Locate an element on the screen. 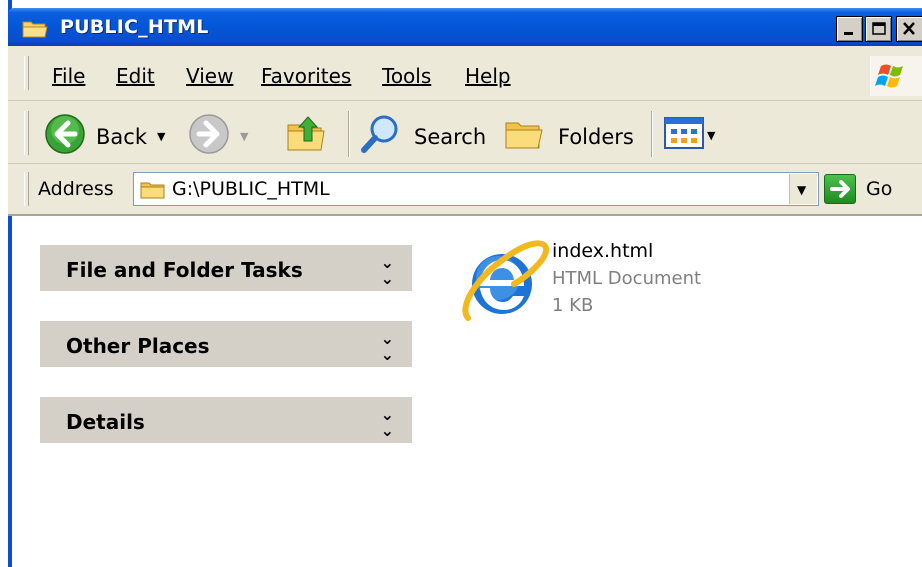 This screenshot has height=567, width=922. forward-button: ▼ is located at coordinates (218, 136).